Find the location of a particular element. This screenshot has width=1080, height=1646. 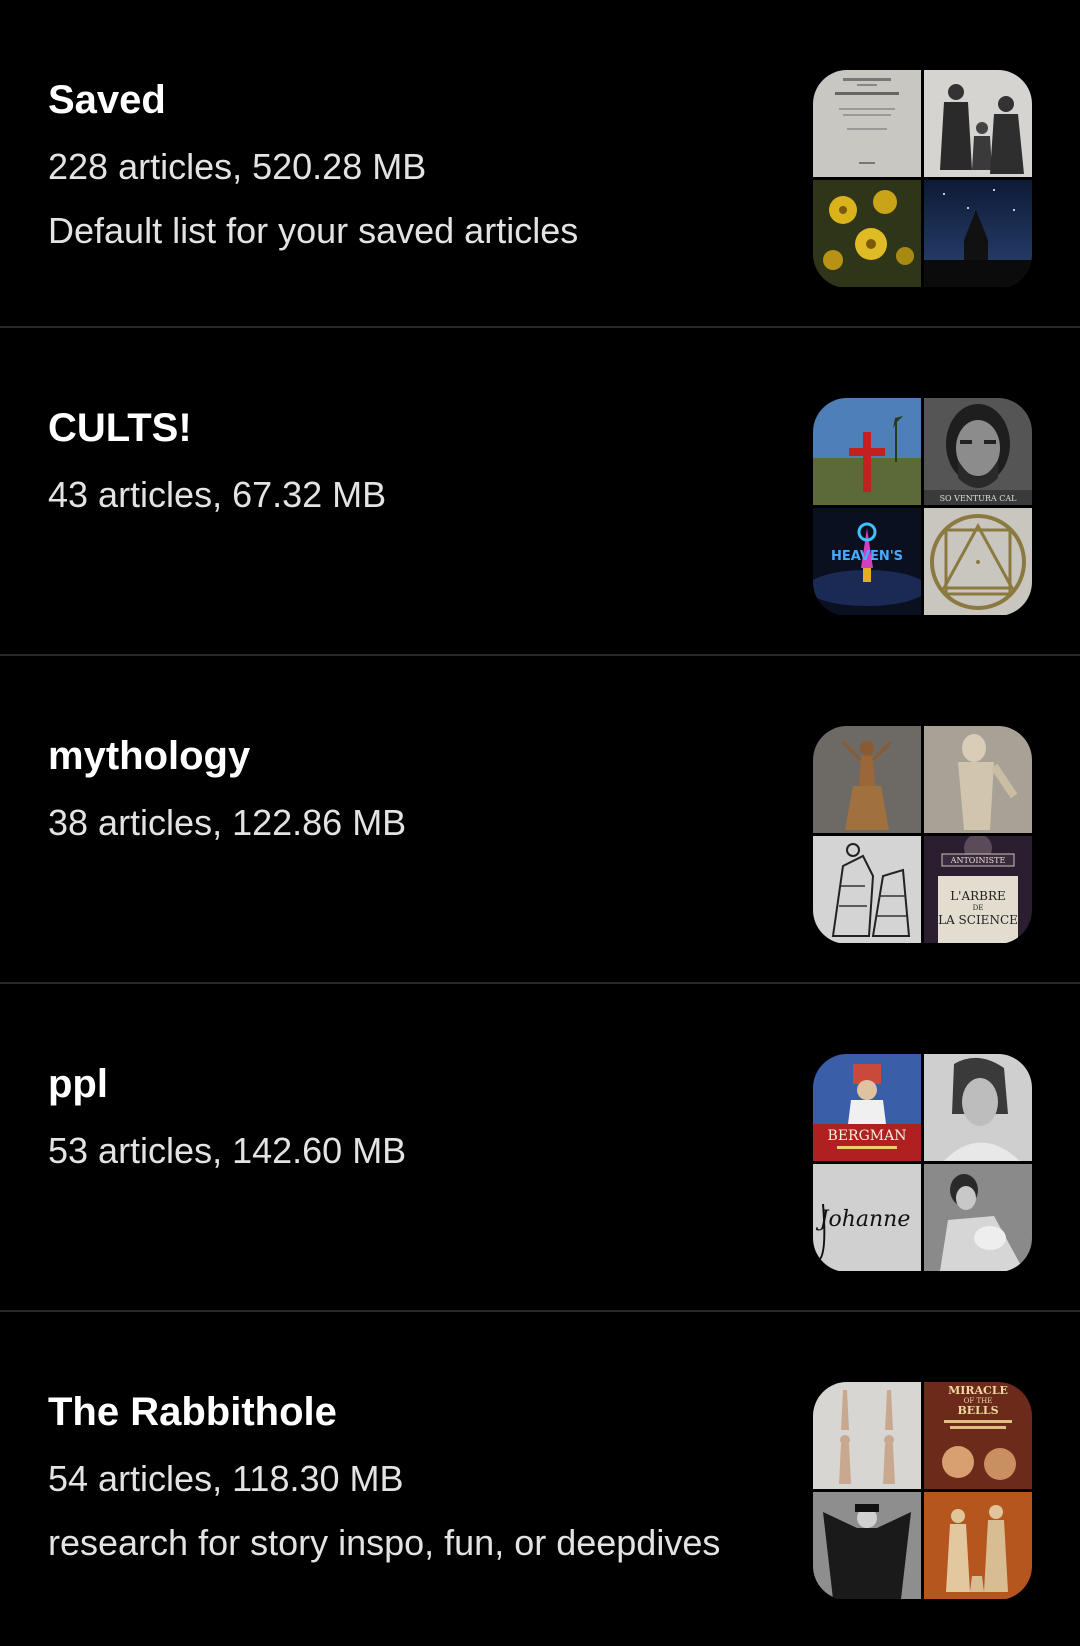

list-thumbnail-collage: ANTOINISTE L'ARBRE DE LA SCIENCE is located at coordinates (922, 835).